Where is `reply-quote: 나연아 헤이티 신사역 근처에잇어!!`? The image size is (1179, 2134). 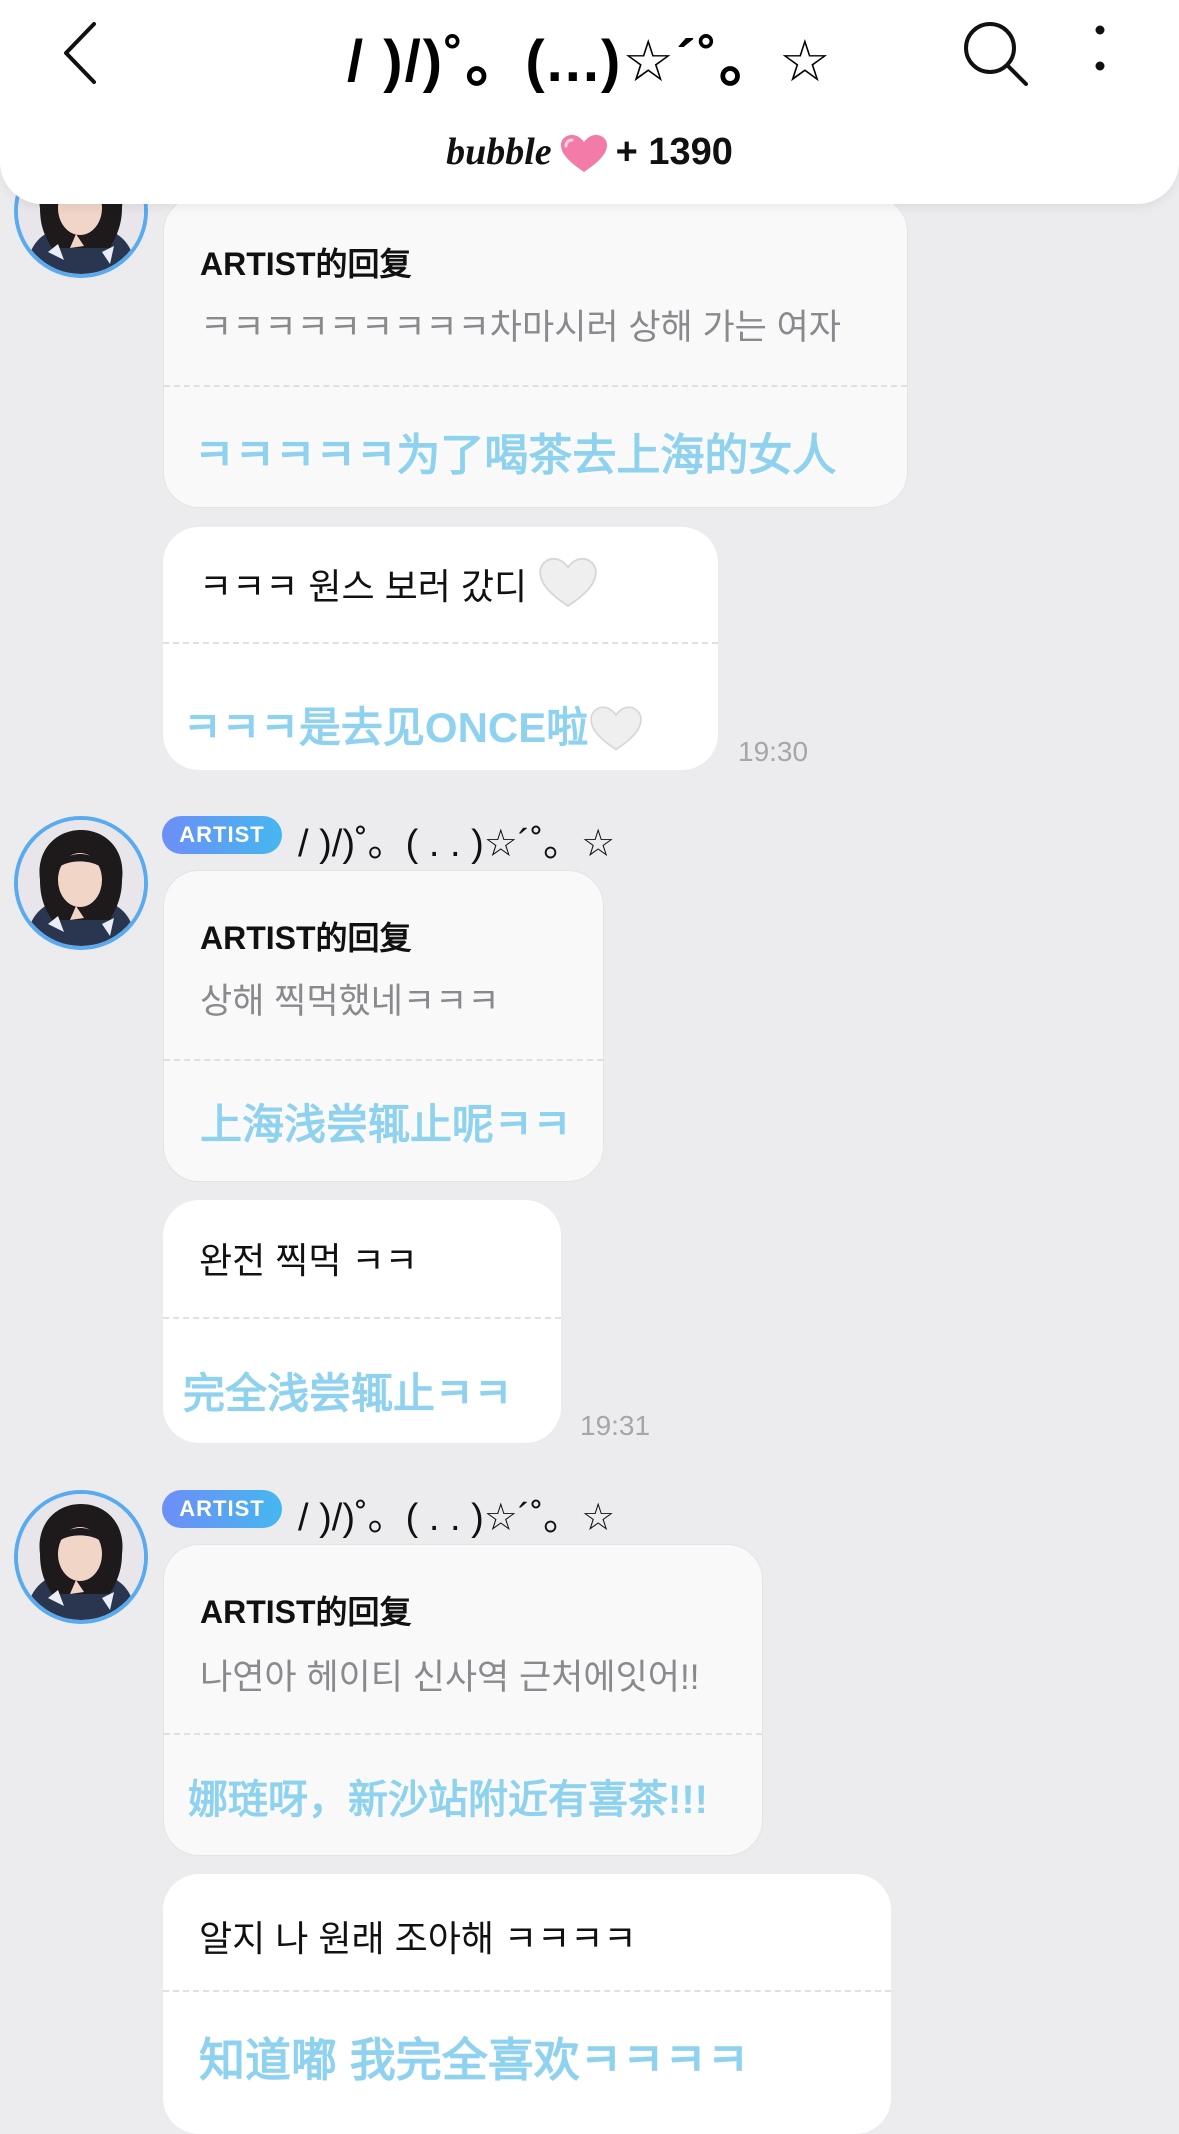
reply-quote: 나연아 헤이티 신사역 근처에잇어!! is located at coordinates (450, 1677).